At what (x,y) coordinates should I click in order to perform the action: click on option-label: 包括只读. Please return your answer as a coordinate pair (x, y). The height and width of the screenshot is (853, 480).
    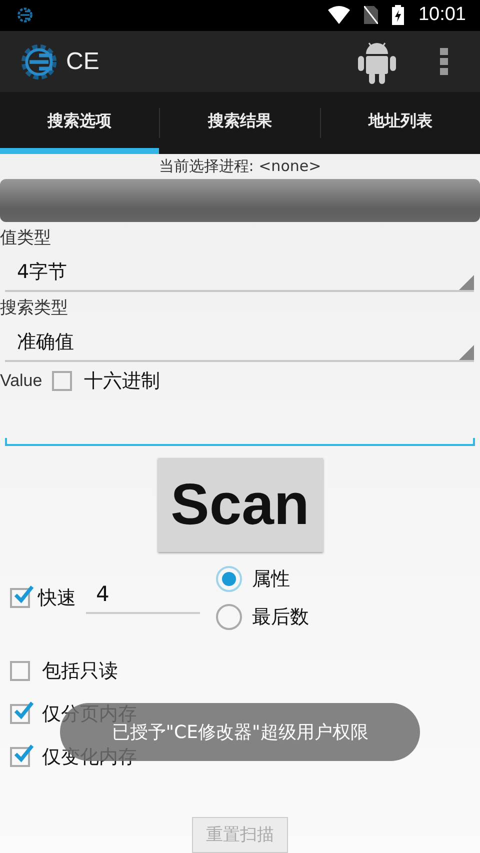
    Looking at the image, I should click on (80, 671).